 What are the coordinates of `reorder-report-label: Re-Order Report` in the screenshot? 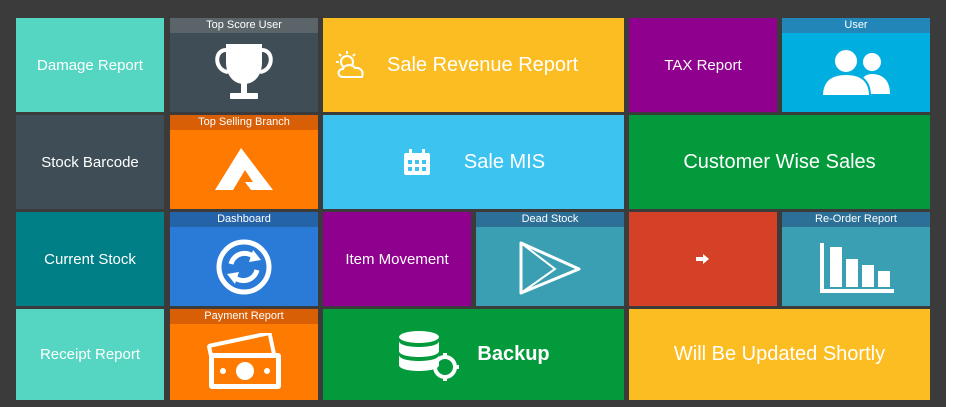 It's located at (856, 219).